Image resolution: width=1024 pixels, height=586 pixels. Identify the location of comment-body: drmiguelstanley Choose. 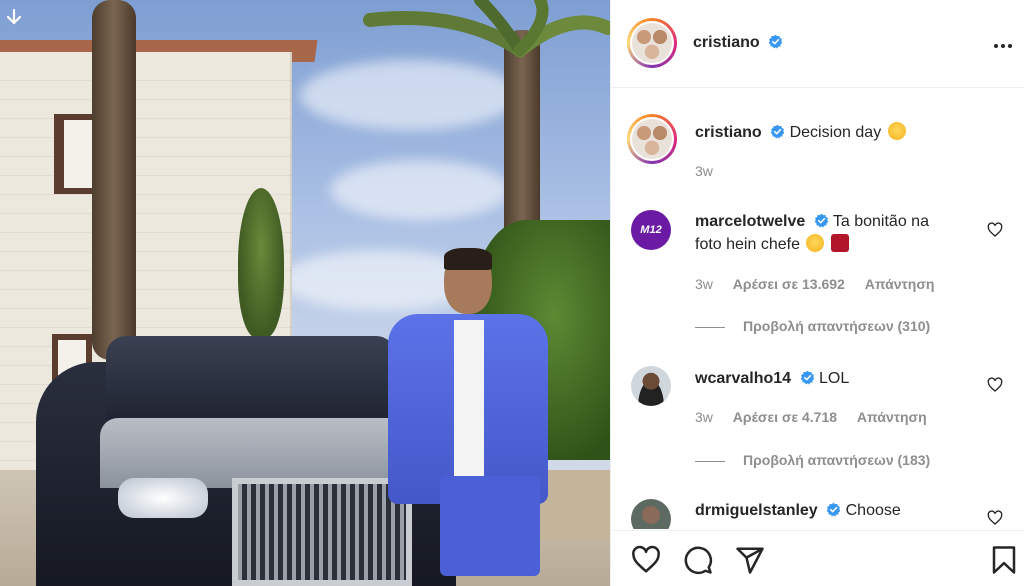
(798, 510).